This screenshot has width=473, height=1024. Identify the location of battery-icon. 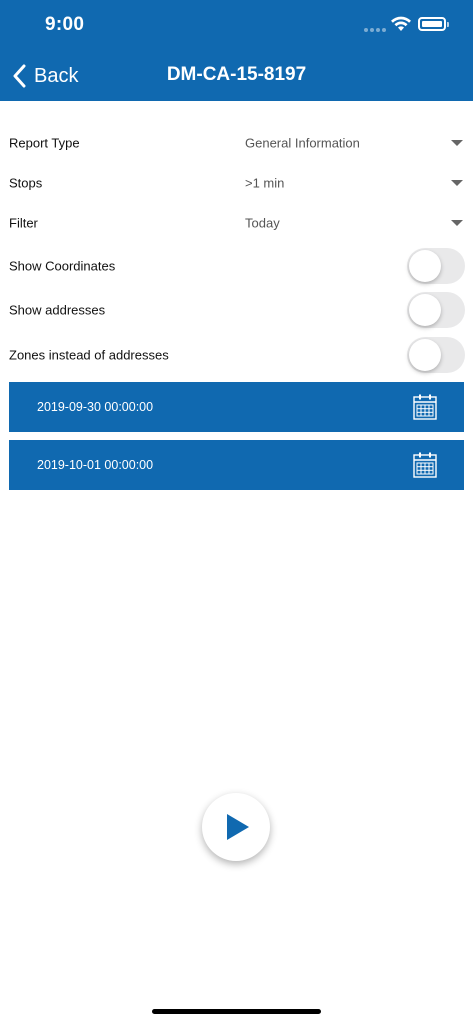
(433, 24).